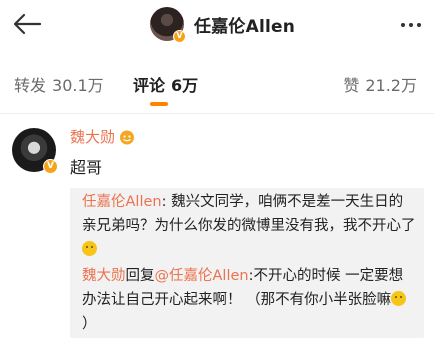 This screenshot has width=434, height=345. I want to click on page-title: 任嘉伦Allen, so click(245, 26).